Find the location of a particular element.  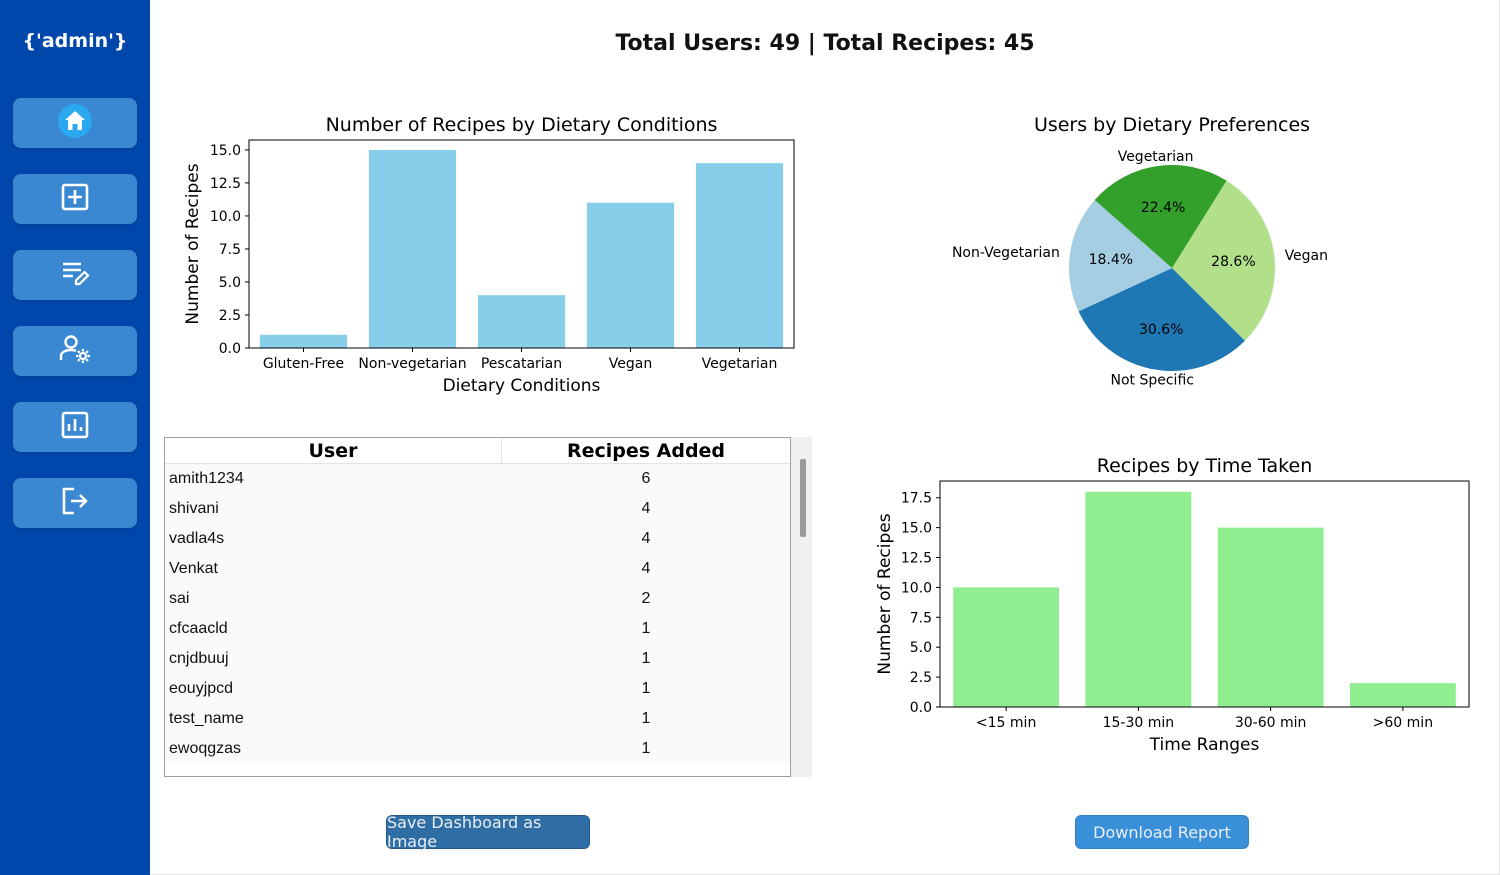

cell-user: cnjdbuuj is located at coordinates (199, 658).